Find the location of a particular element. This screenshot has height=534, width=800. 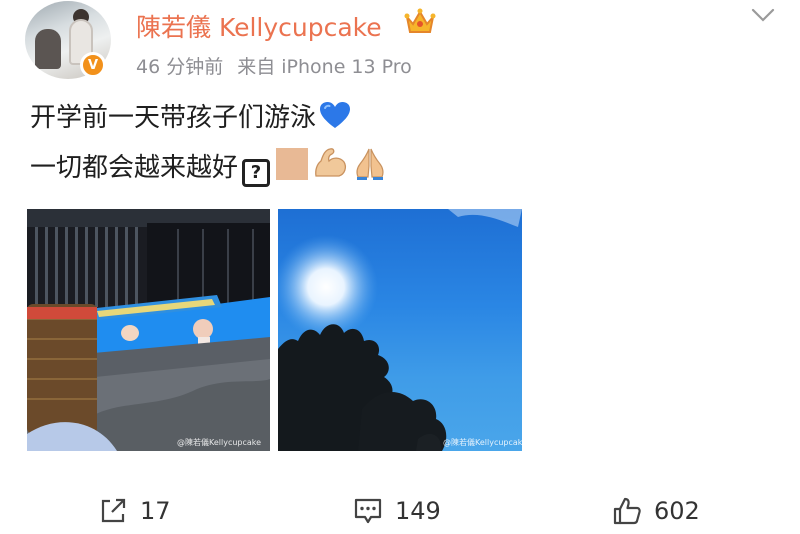

avatar-figure is located at coordinates (48, 49).